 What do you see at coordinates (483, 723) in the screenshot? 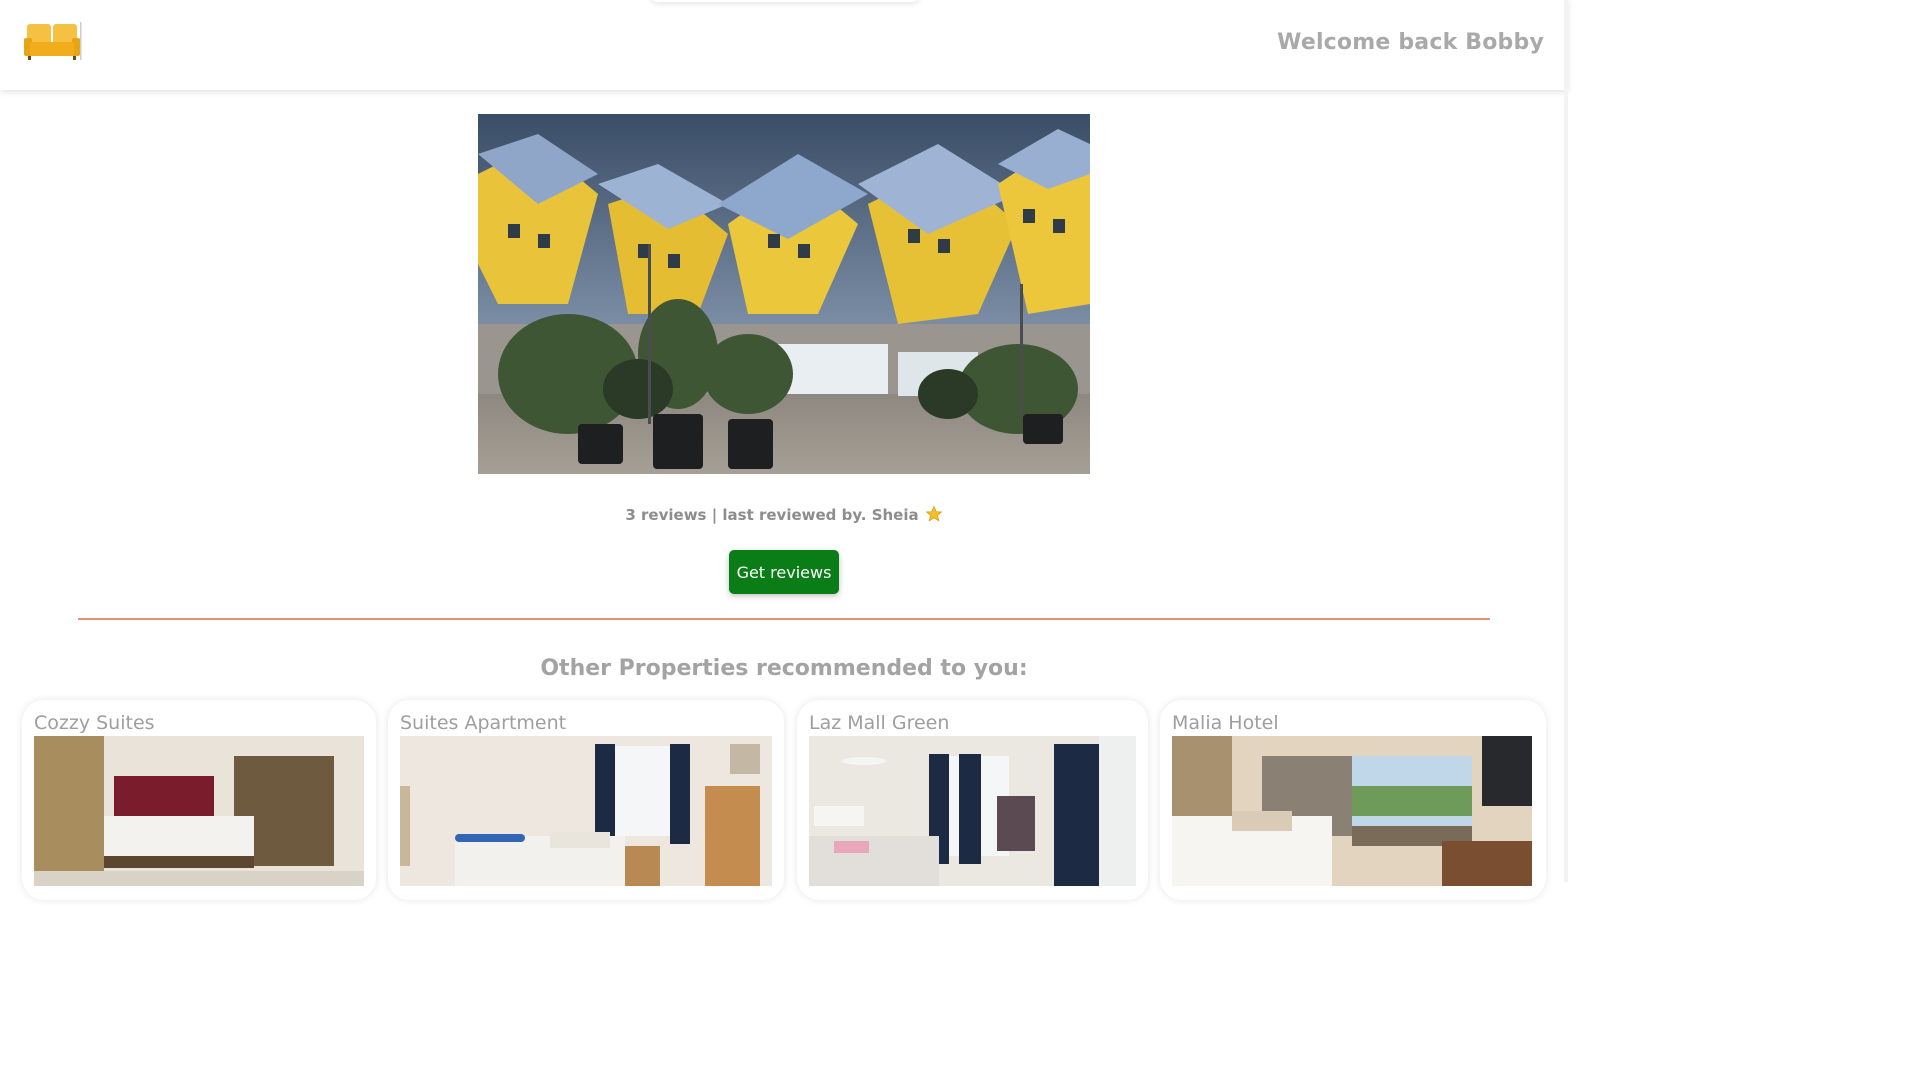
I see `property-card-title: Suites Apartment` at bounding box center [483, 723].